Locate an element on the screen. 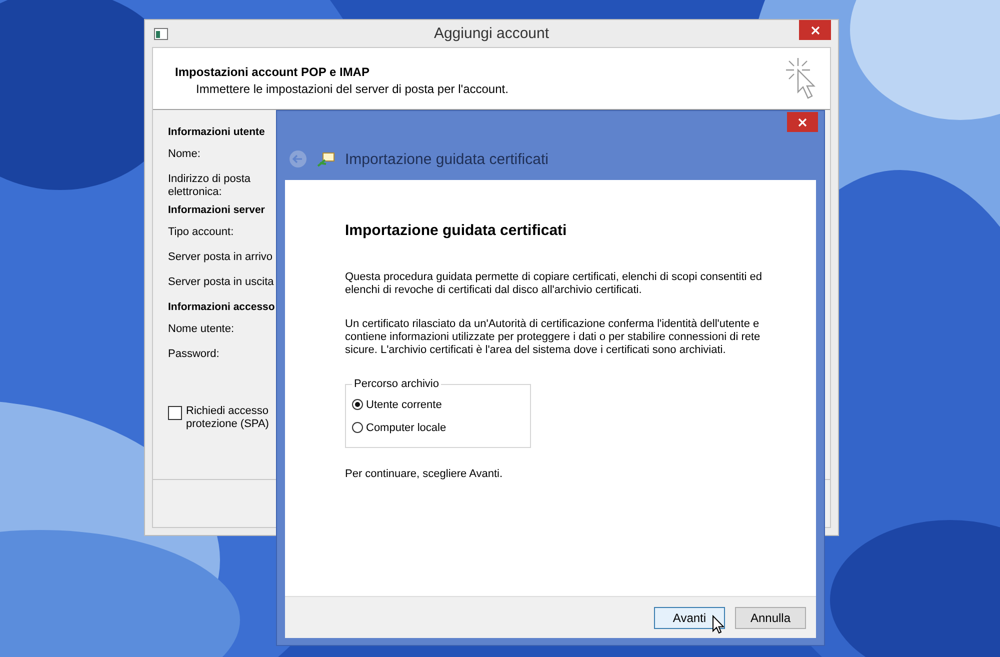 The width and height of the screenshot is (1000, 657). dialog-title: Importazione guidata certificati is located at coordinates (446, 159).